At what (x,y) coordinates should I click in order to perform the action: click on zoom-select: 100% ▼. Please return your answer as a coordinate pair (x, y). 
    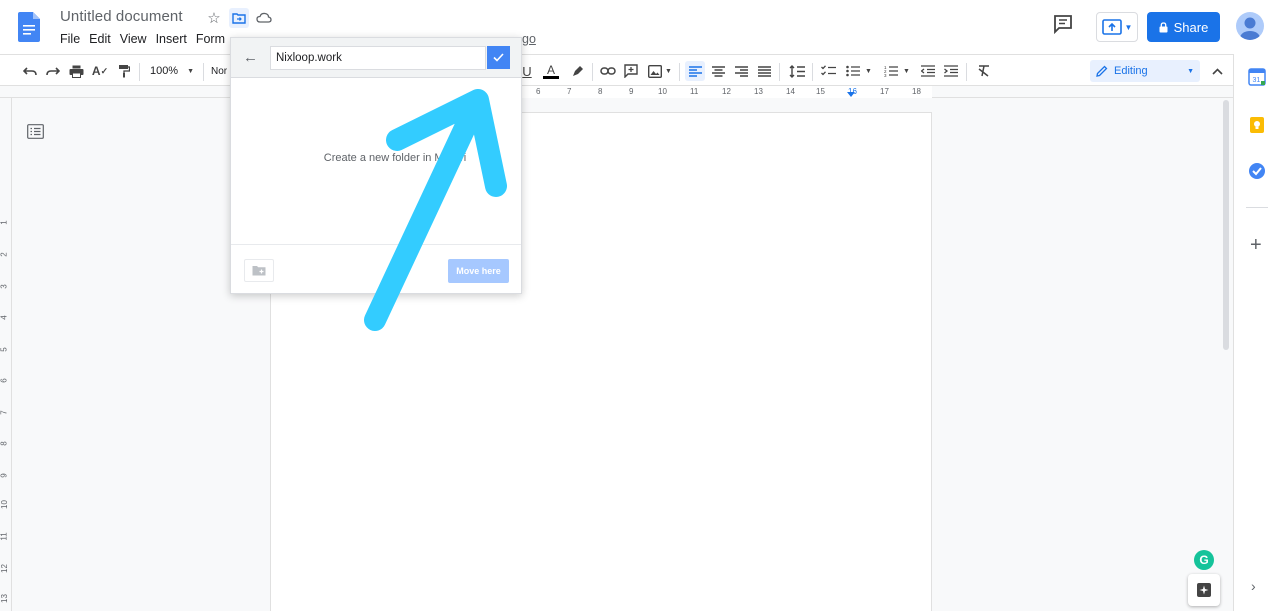
    Looking at the image, I should click on (172, 71).